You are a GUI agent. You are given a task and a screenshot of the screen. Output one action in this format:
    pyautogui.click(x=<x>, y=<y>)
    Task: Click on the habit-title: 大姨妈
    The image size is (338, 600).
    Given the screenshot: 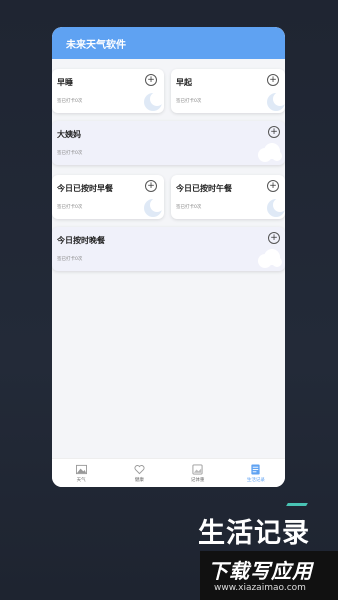 What is the action you would take?
    pyautogui.click(x=69, y=134)
    